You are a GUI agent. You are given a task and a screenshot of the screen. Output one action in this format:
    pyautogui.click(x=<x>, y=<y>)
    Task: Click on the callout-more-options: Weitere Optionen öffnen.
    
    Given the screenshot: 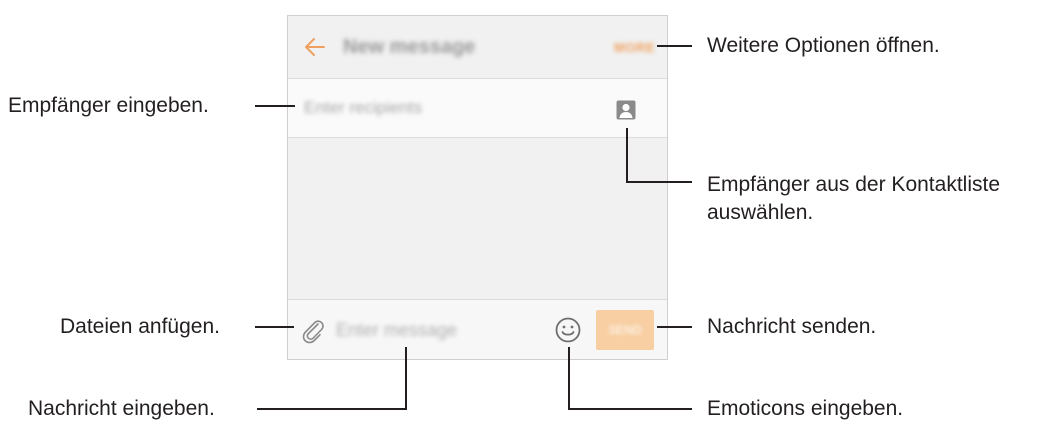 What is the action you would take?
    pyautogui.click(x=823, y=45)
    